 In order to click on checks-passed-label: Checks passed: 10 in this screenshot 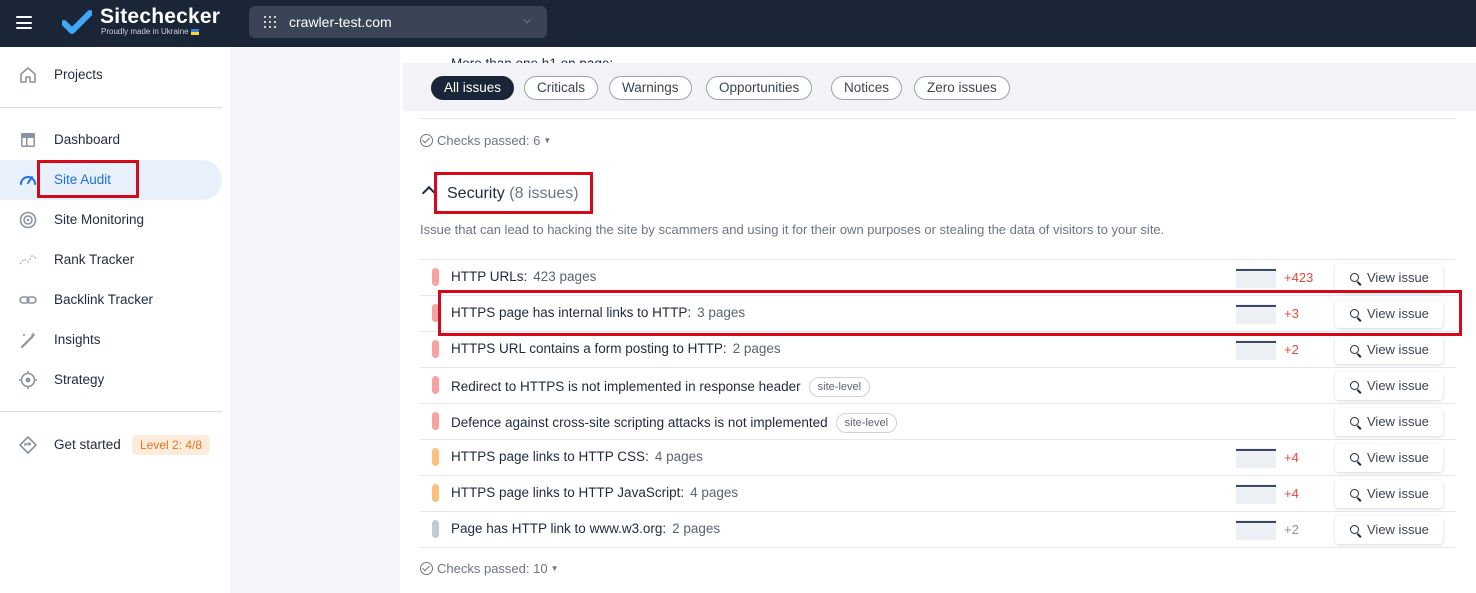, I will do `click(492, 568)`.